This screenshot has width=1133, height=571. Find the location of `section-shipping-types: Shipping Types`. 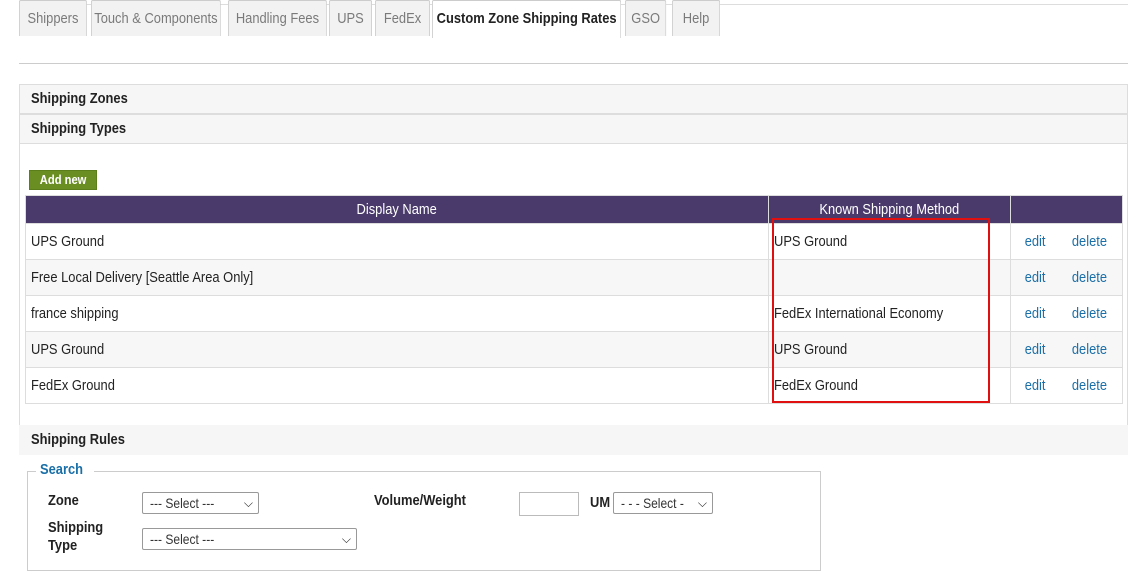

section-shipping-types: Shipping Types is located at coordinates (573, 129).